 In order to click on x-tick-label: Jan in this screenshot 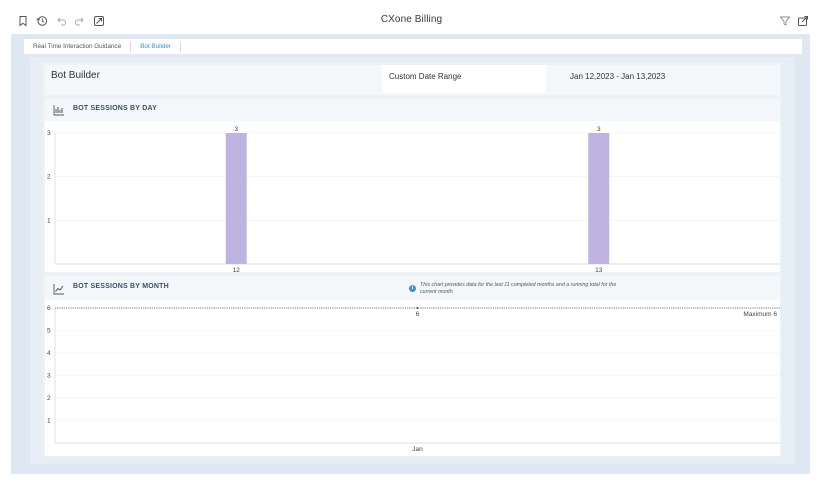, I will do `click(417, 449)`.